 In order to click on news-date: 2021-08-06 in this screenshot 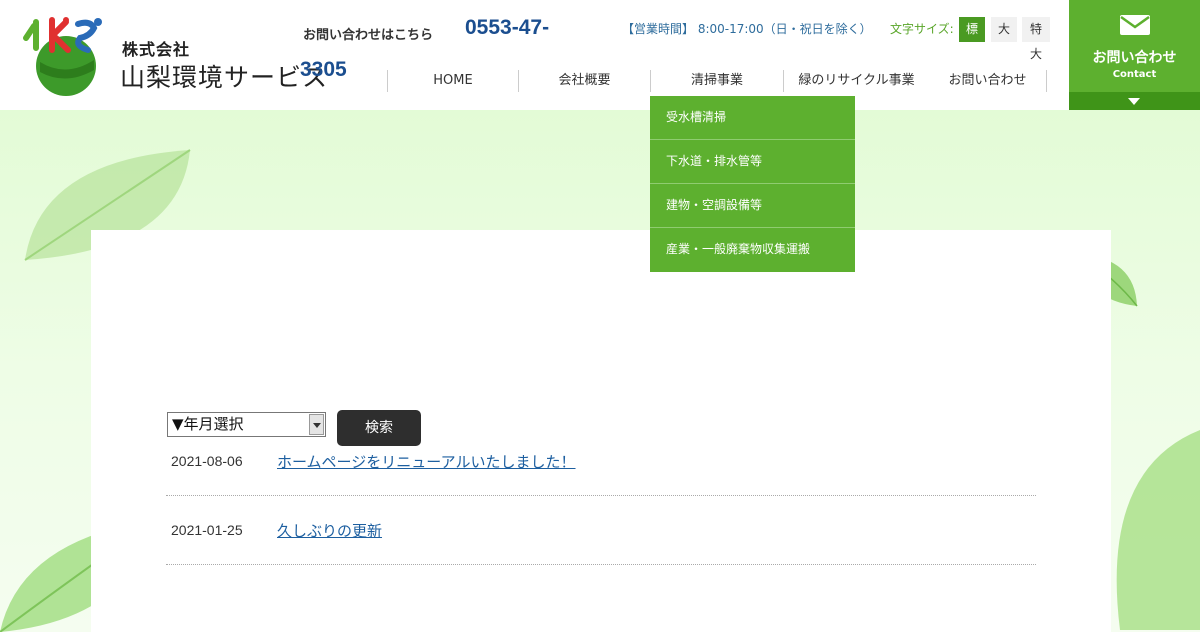, I will do `click(207, 461)`.